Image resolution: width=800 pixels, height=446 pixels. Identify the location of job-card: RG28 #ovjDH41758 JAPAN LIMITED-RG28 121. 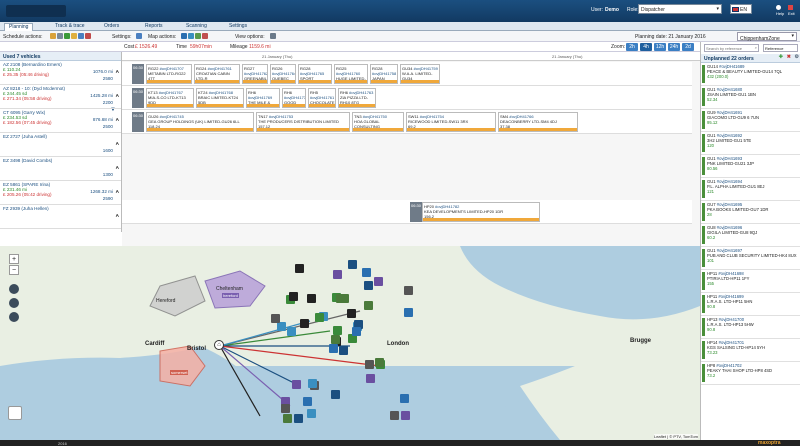
(384, 74).